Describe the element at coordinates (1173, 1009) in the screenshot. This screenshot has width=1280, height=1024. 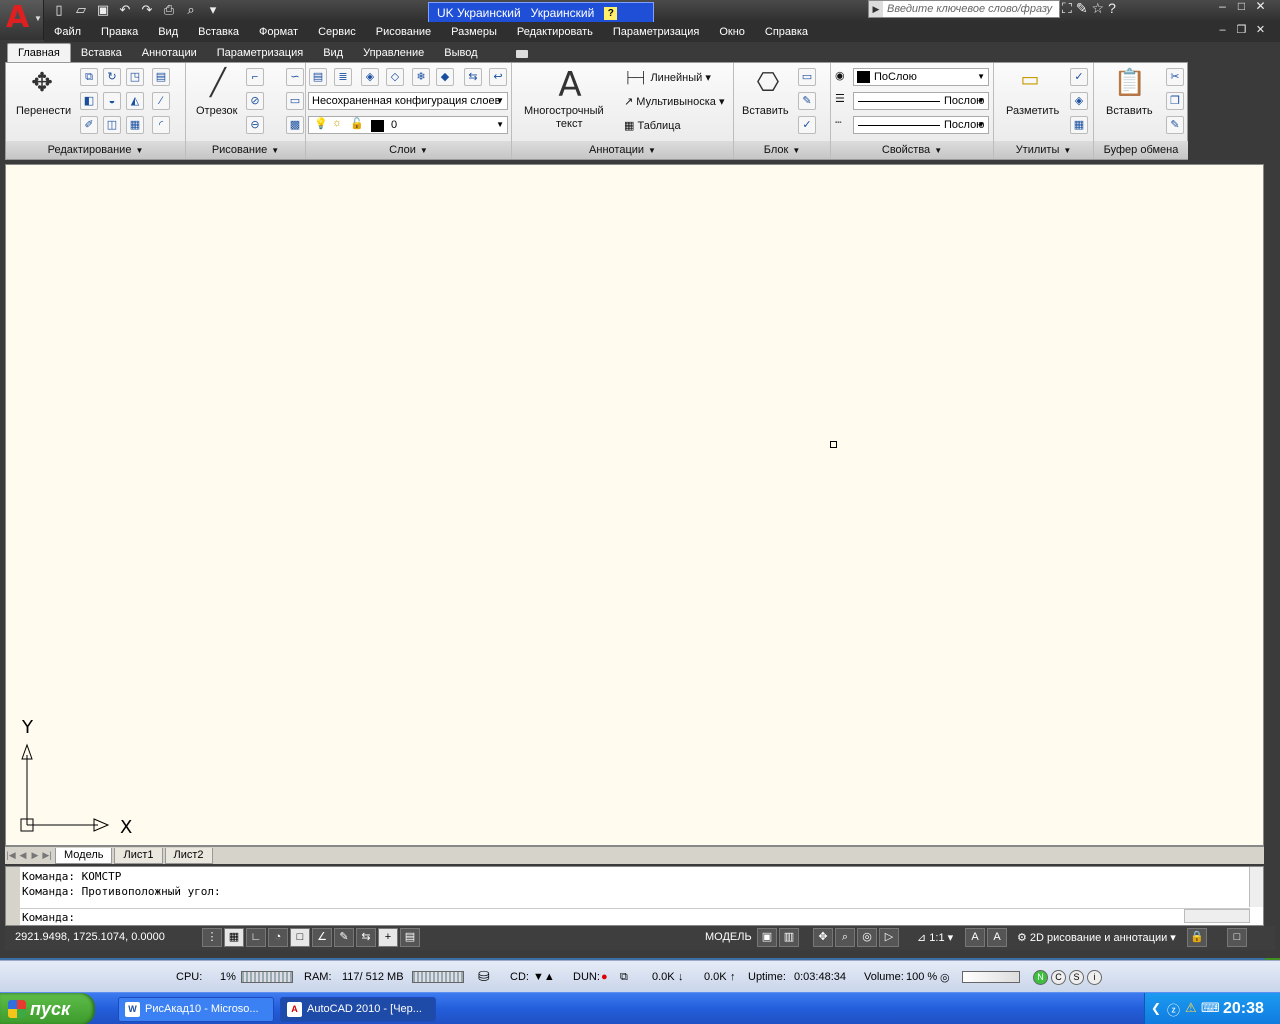
I see `tray-app-icon: ⓩ` at that location.